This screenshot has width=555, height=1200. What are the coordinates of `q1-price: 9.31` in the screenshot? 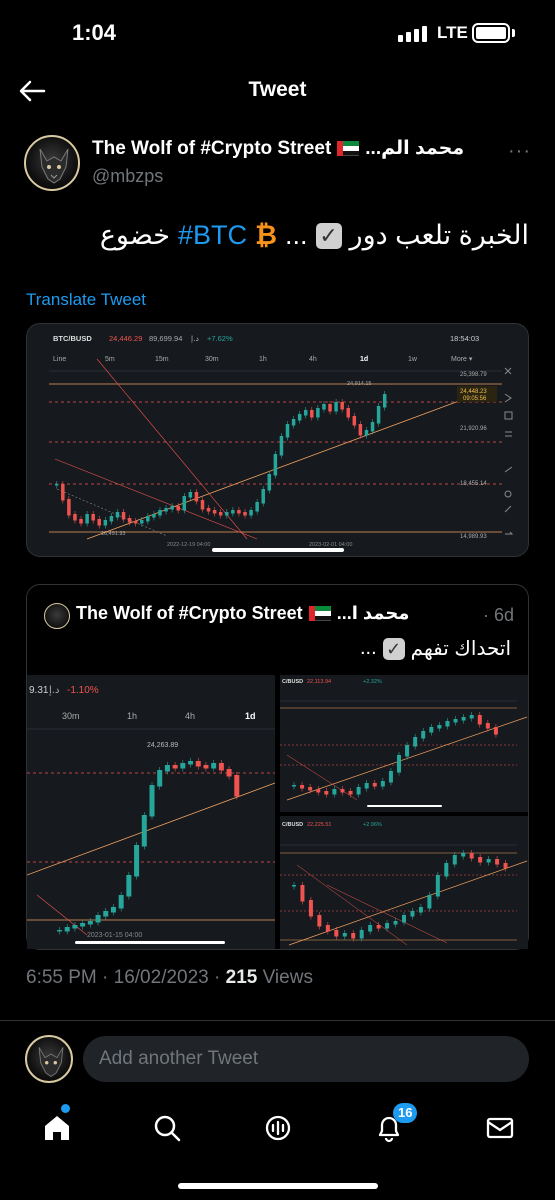 It's located at (39, 690).